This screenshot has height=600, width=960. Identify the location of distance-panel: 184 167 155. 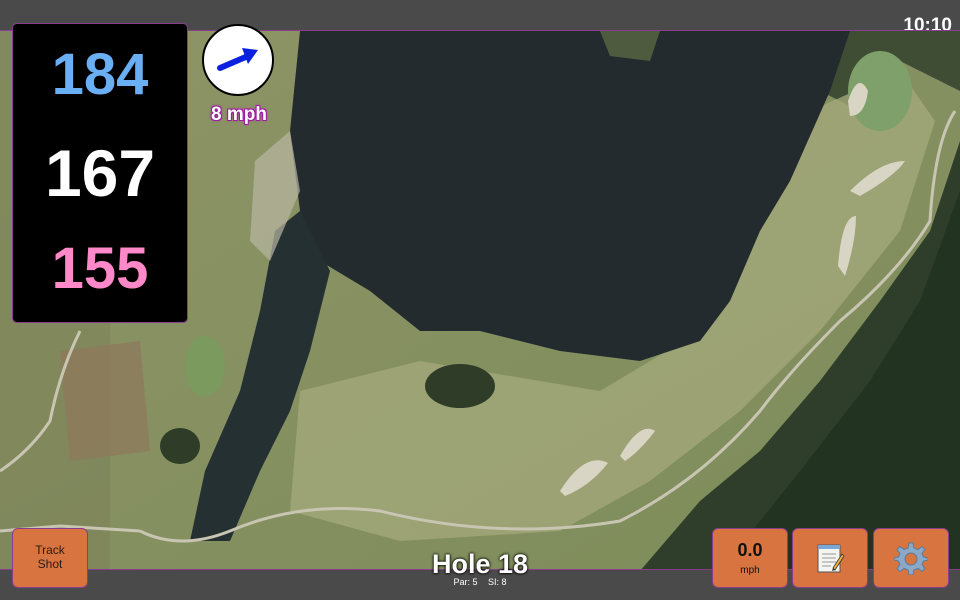
(100, 173).